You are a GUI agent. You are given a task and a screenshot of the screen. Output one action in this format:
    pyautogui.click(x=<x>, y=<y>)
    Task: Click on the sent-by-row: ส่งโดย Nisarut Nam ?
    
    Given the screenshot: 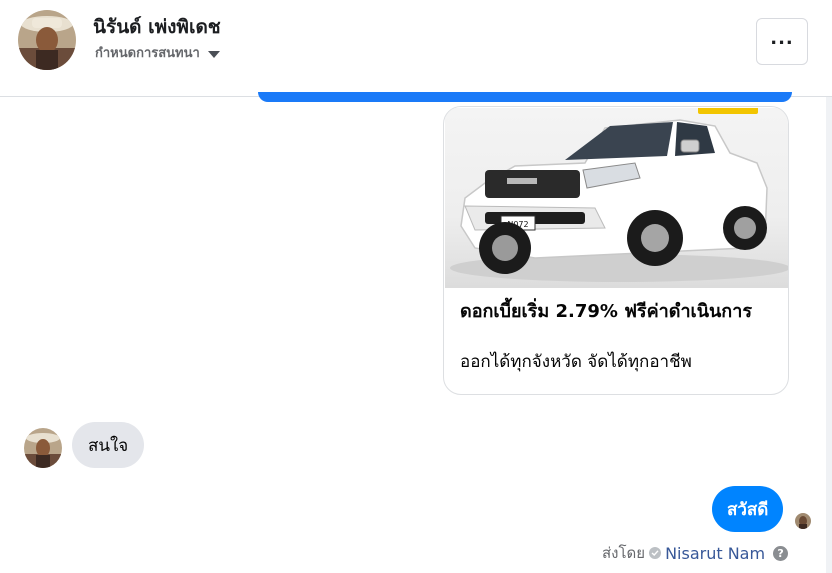 What is the action you would take?
    pyautogui.click(x=695, y=553)
    